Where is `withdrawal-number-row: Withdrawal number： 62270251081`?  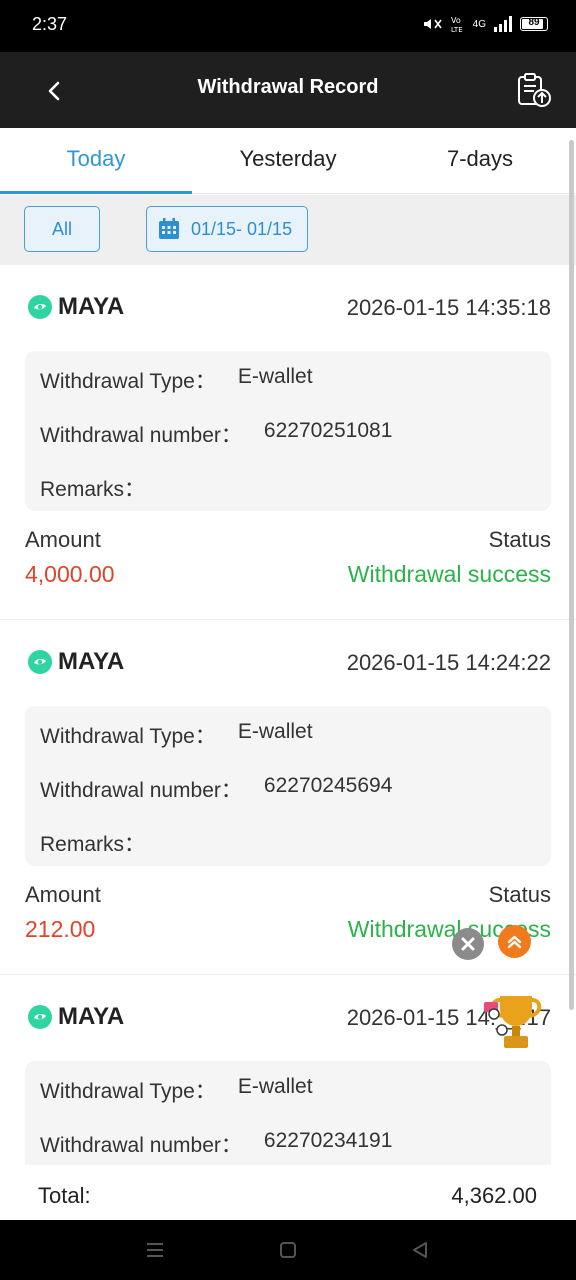 withdrawal-number-row: Withdrawal number： 62270251081 is located at coordinates (216, 434).